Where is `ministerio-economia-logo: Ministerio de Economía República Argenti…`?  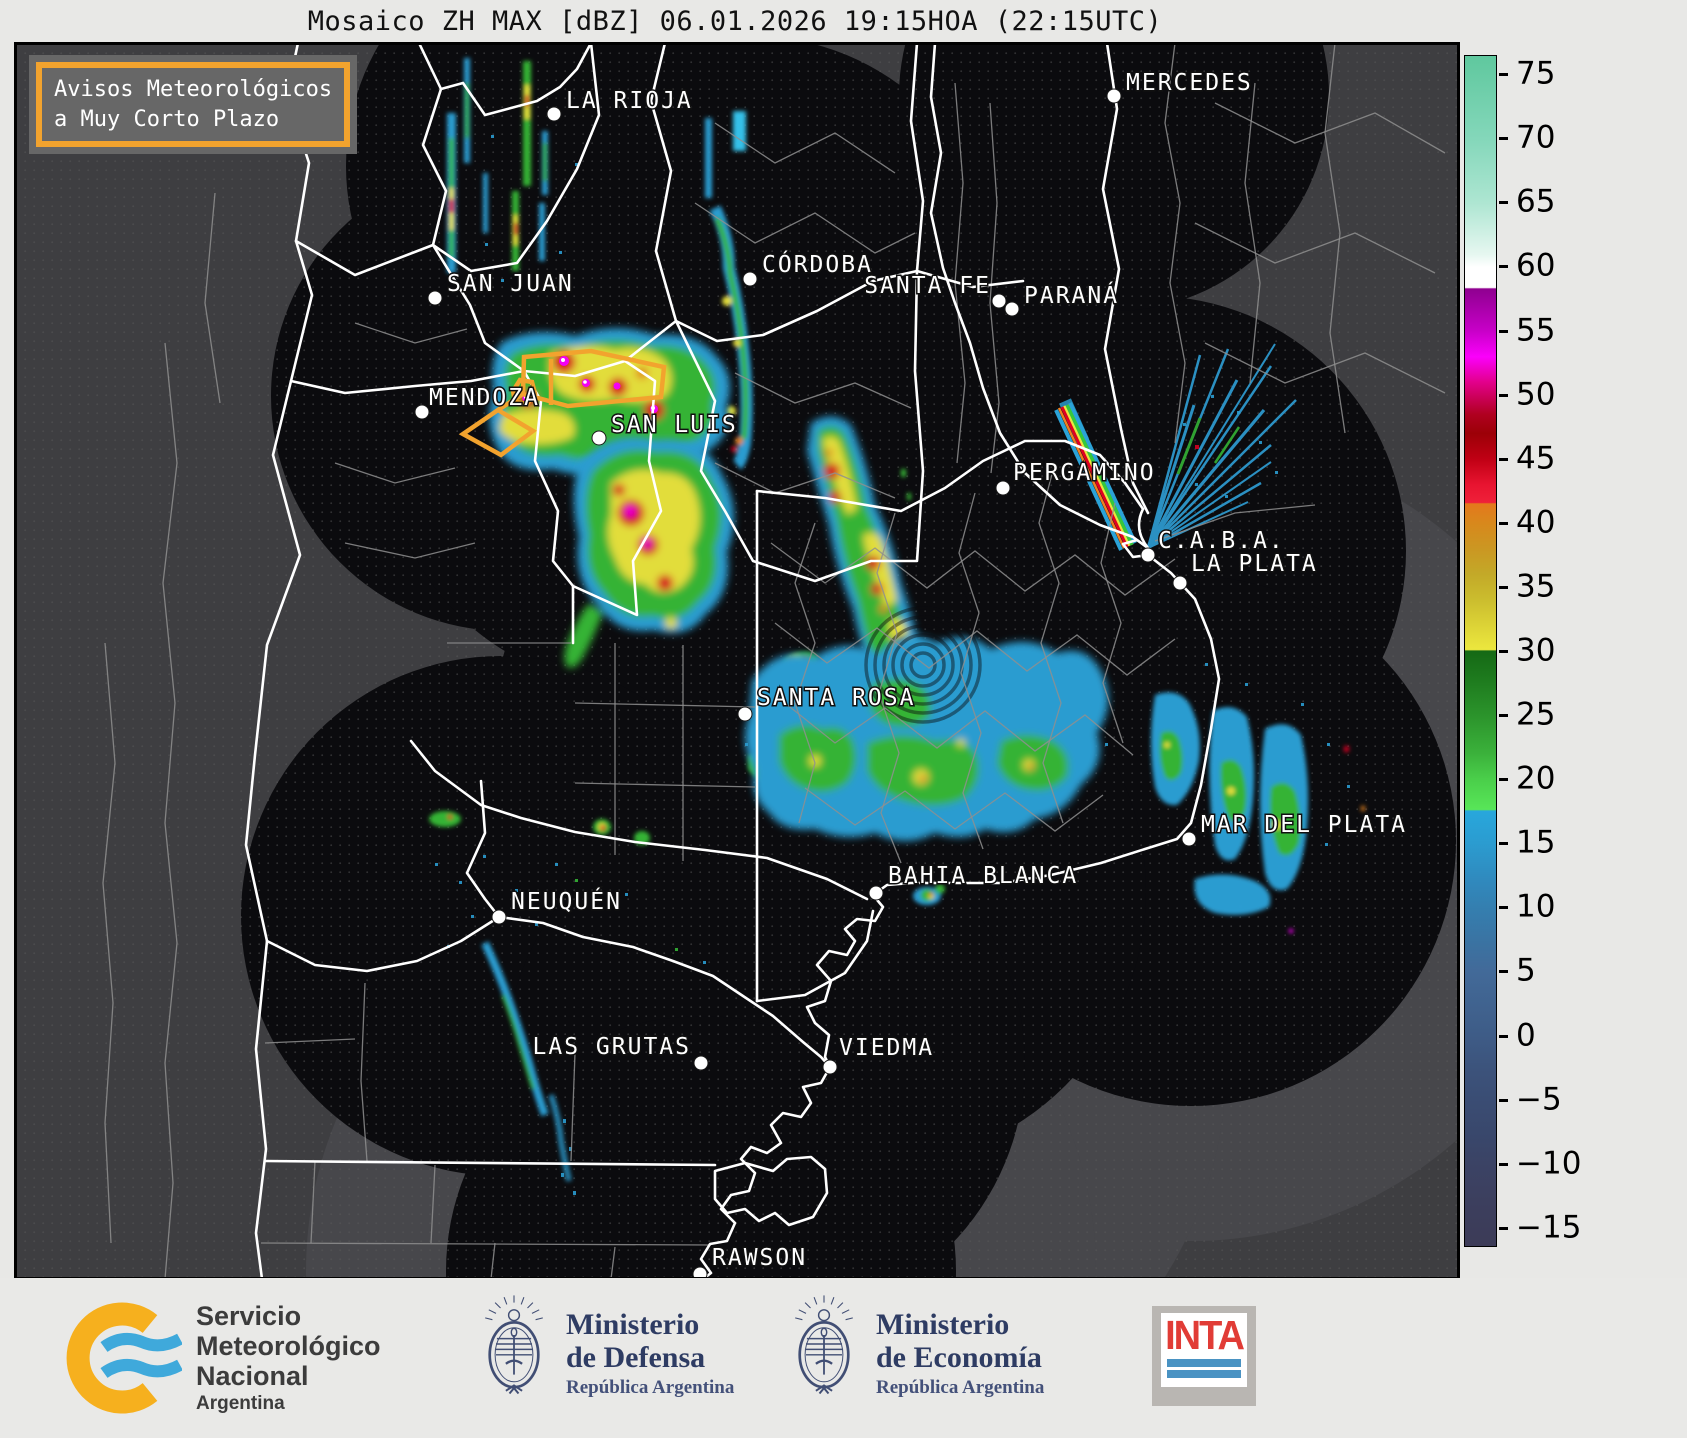
ministerio-economia-logo: Ministerio de Economía República Argenti… is located at coordinates (916, 1353).